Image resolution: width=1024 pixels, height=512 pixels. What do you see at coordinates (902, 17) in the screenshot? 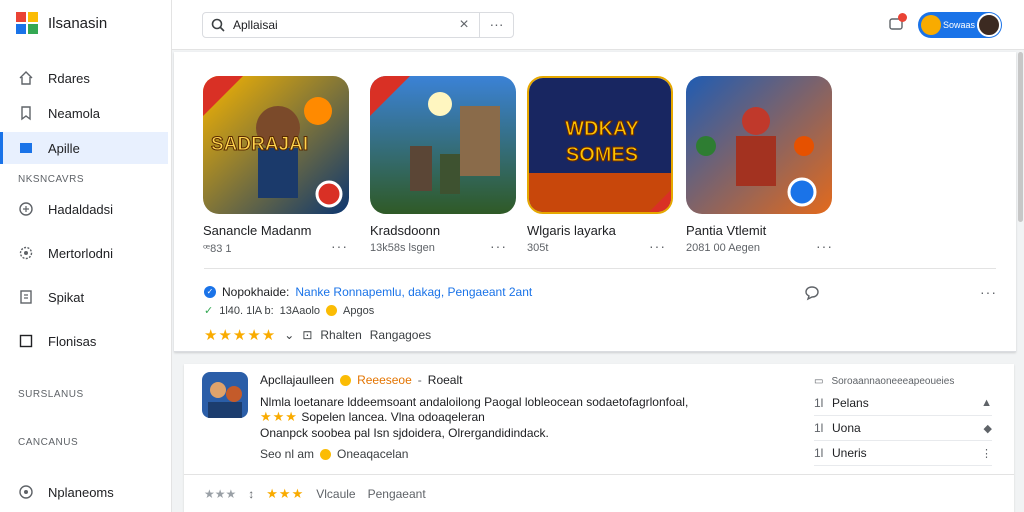
I see `notification-badge` at bounding box center [902, 17].